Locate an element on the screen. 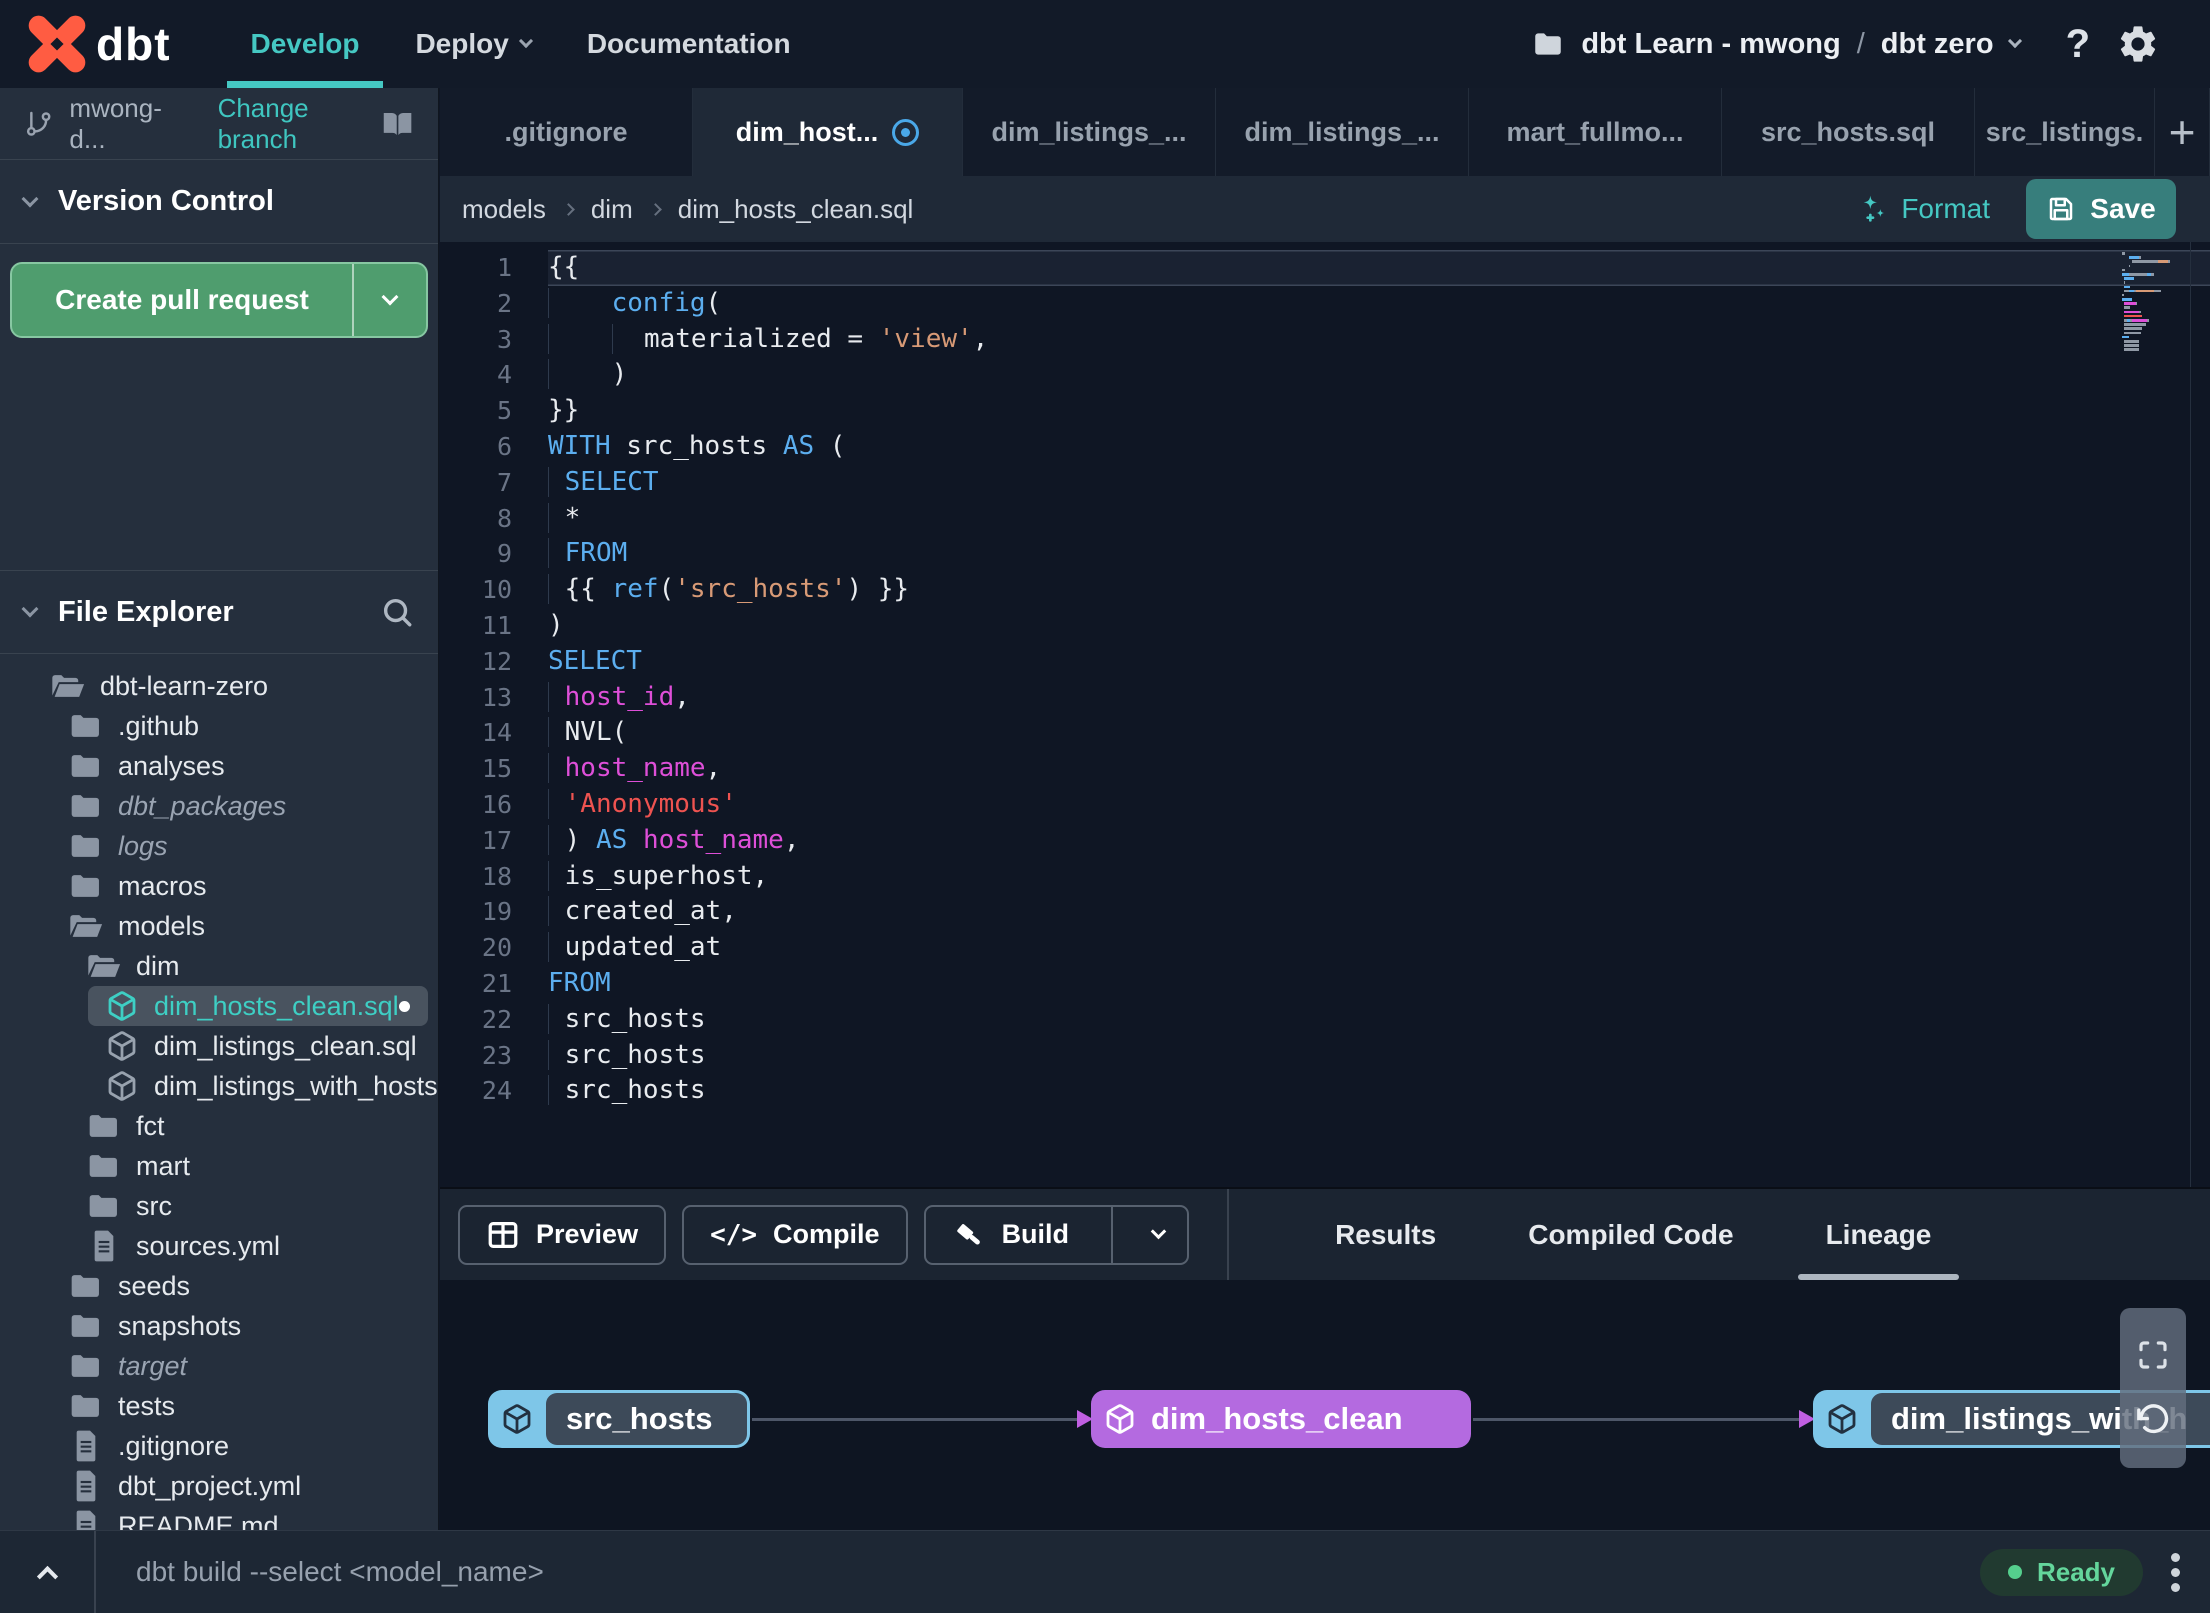 The image size is (2210, 1613). book-icon is located at coordinates (397, 124).